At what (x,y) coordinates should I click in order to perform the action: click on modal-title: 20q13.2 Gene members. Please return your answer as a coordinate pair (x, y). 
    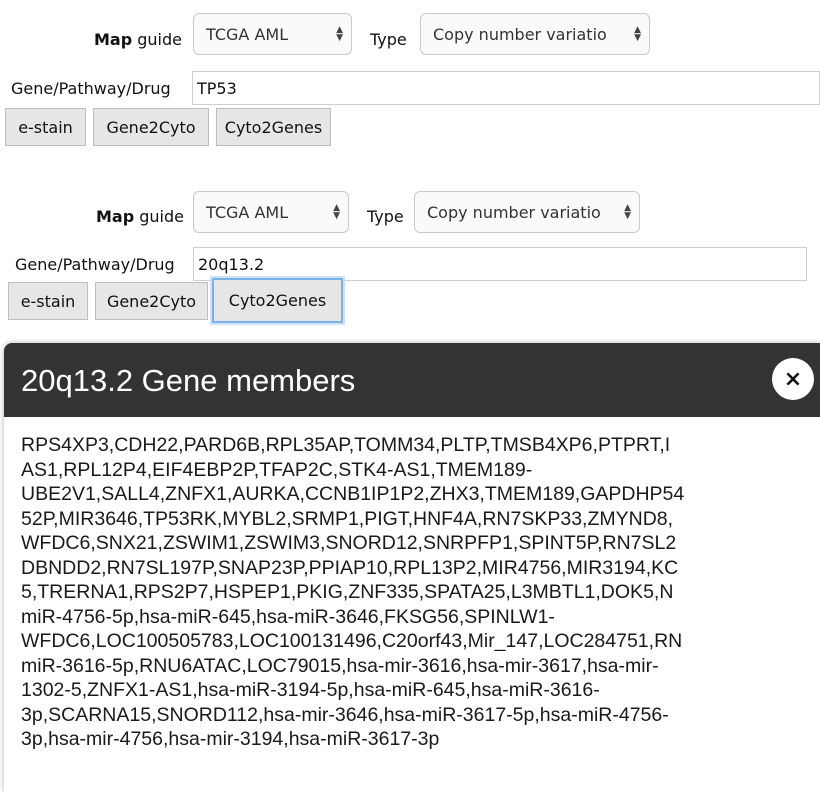
    Looking at the image, I should click on (188, 380).